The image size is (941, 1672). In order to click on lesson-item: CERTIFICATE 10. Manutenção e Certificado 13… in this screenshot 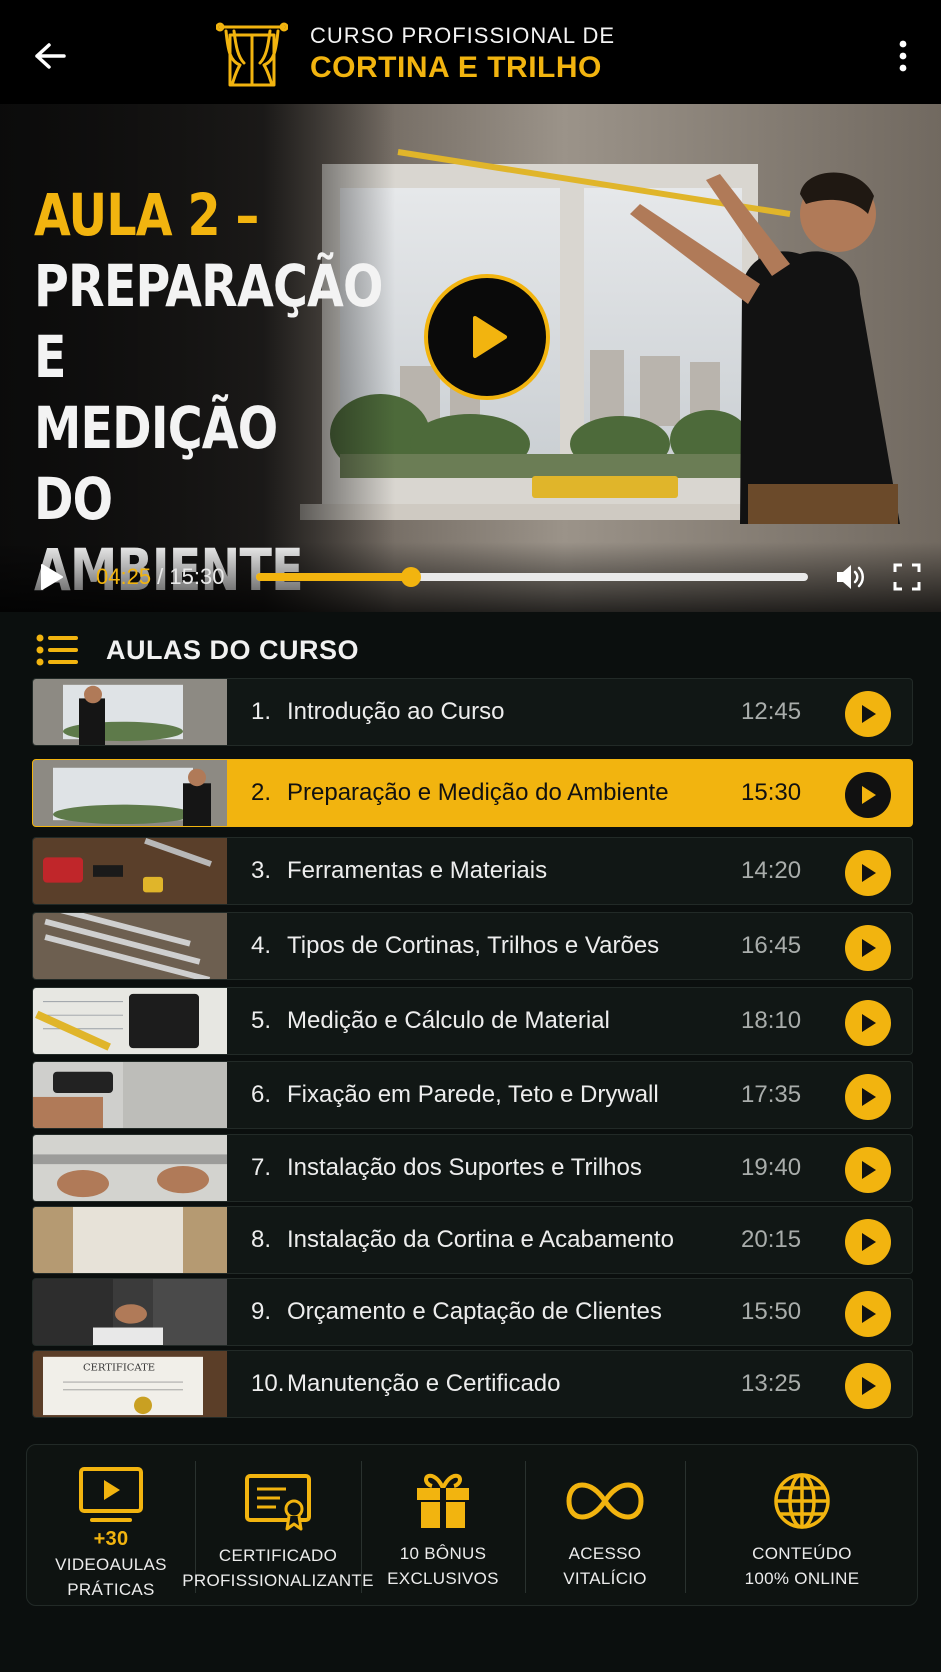, I will do `click(472, 1384)`.